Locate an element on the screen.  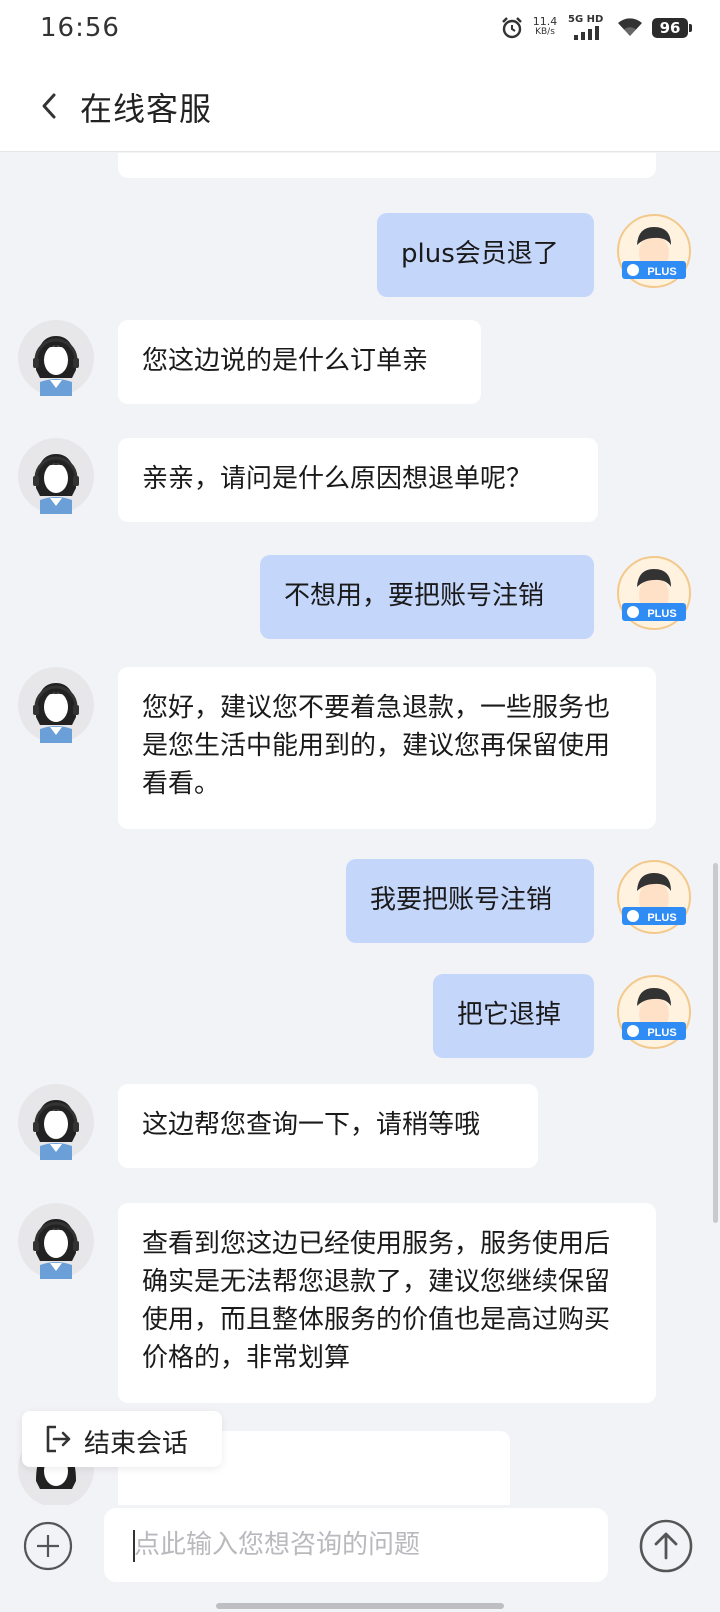
user-message: 我要把账号注销 is located at coordinates (470, 901).